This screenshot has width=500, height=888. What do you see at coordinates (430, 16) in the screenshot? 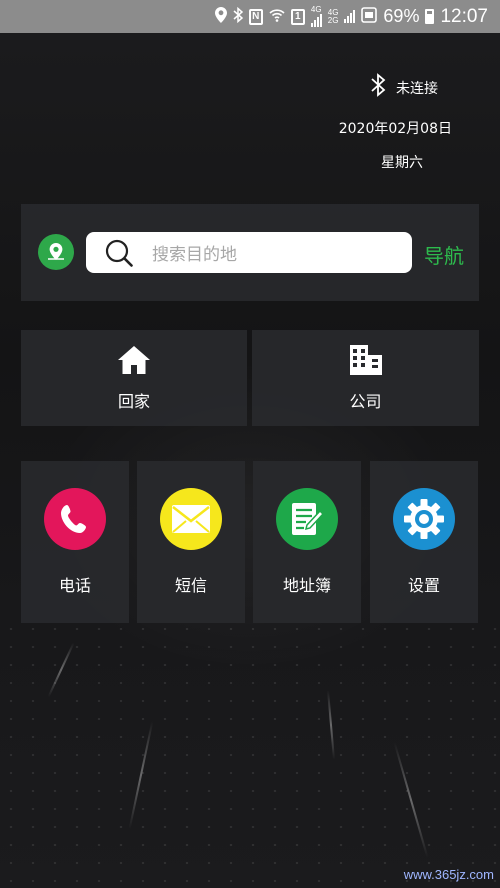
I see `battery-icon` at bounding box center [430, 16].